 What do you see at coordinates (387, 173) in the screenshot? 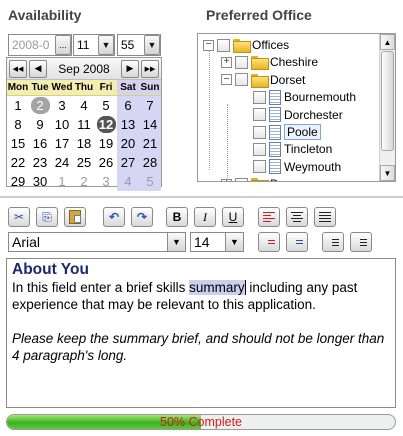
I see `scroll-down-icon: ▼` at bounding box center [387, 173].